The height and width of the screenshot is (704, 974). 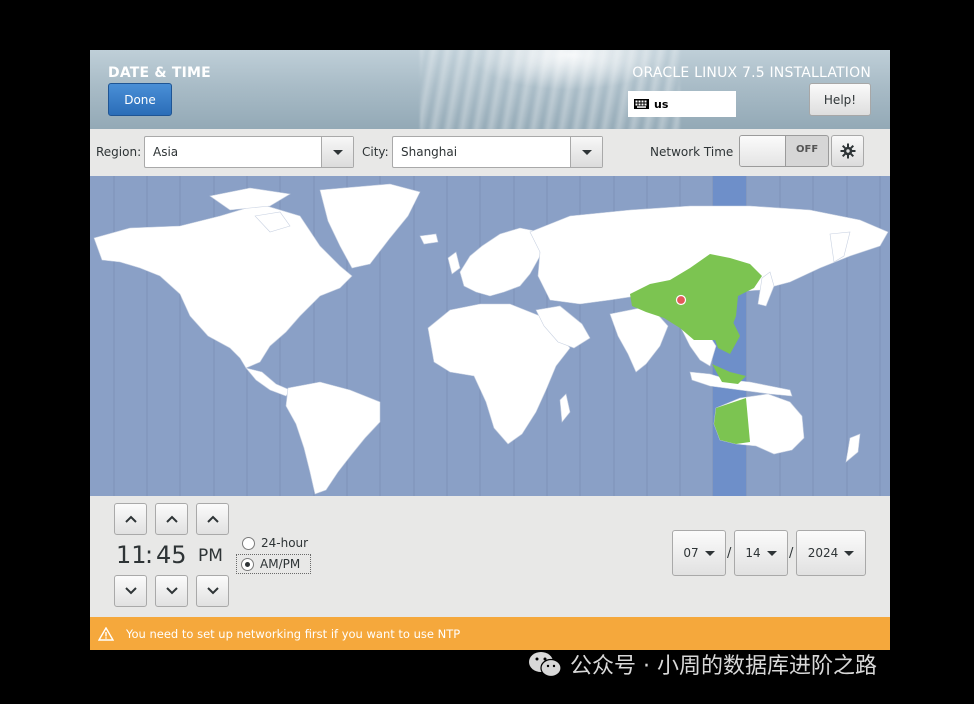 I want to click on hour-up-button, so click(x=130, y=519).